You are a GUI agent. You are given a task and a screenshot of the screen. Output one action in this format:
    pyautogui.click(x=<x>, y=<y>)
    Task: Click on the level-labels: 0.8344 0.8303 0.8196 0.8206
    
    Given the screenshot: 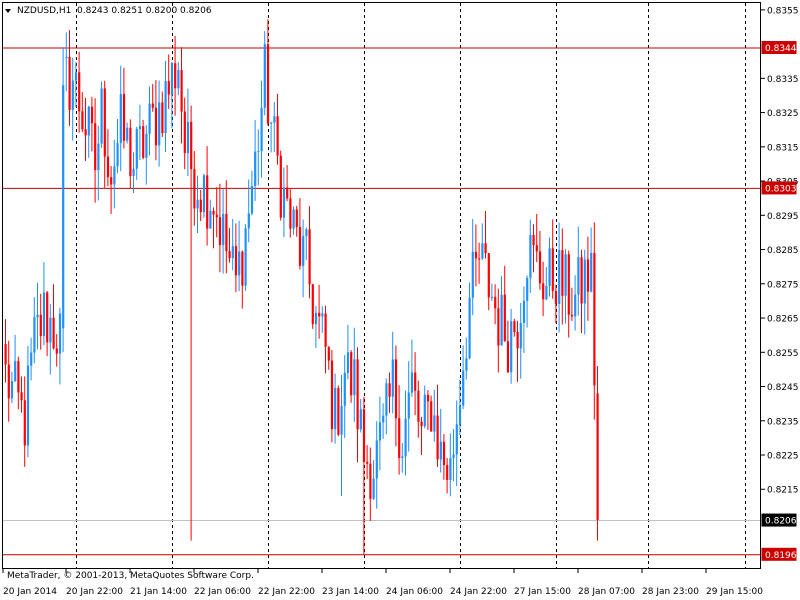 What is the action you would take?
    pyautogui.click(x=779, y=301)
    